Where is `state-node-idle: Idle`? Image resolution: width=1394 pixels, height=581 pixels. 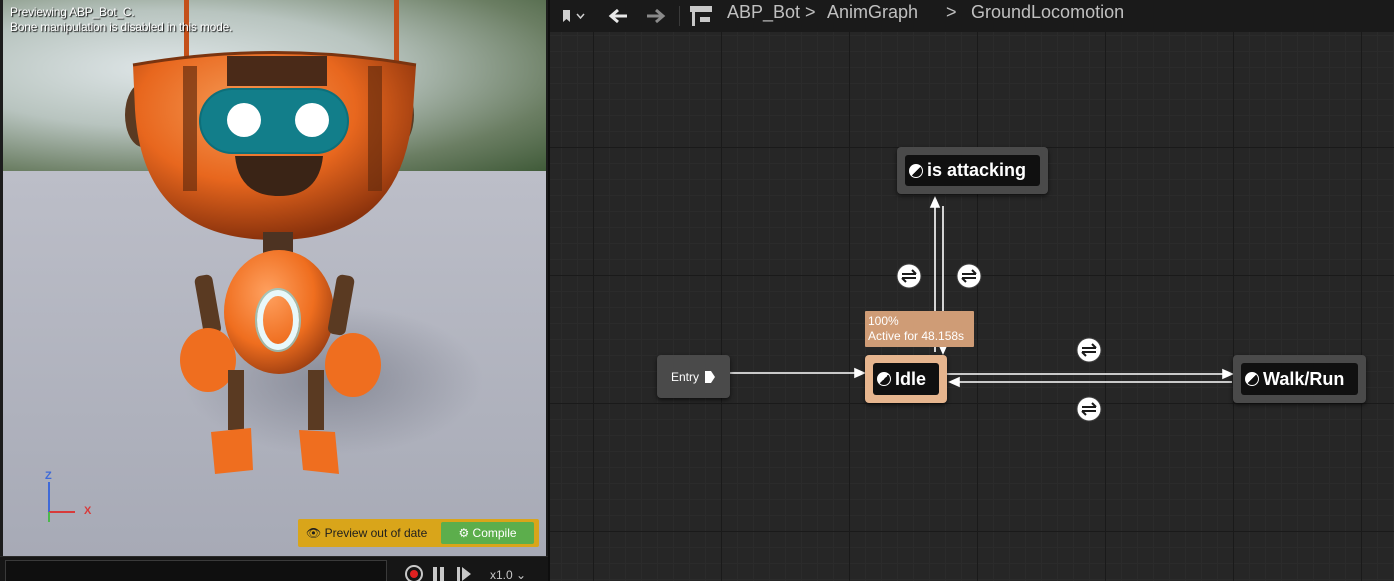 state-node-idle: Idle is located at coordinates (906, 379).